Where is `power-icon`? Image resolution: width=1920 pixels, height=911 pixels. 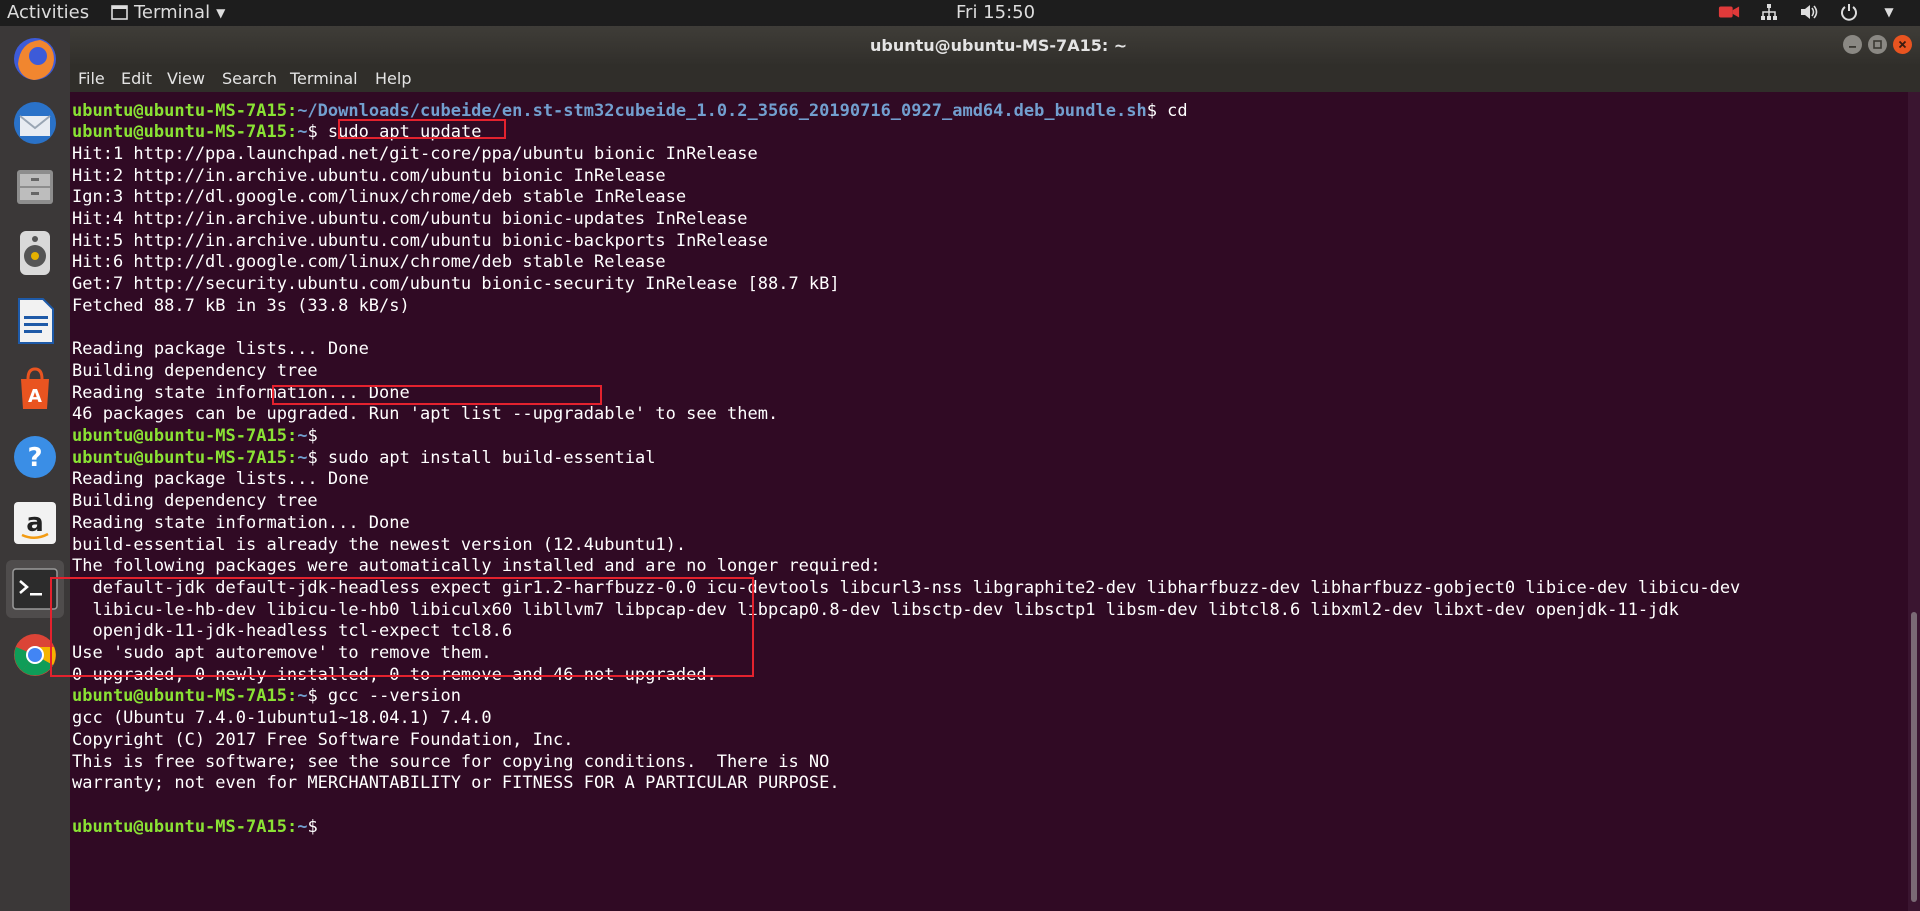 power-icon is located at coordinates (1849, 12).